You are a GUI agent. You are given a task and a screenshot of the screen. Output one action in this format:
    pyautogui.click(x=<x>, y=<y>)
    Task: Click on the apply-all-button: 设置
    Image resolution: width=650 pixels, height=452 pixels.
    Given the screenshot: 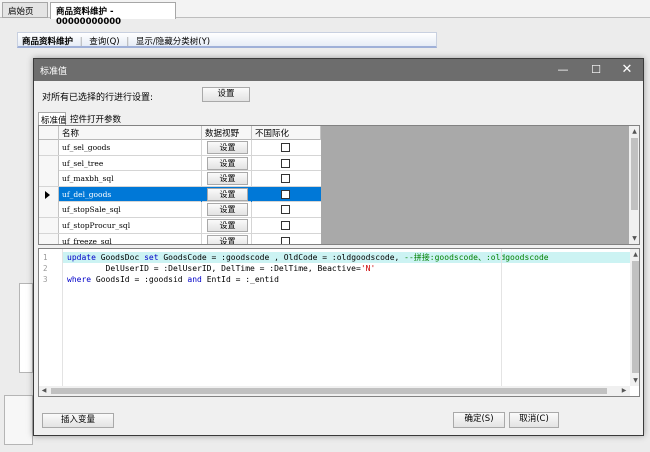 What is the action you would take?
    pyautogui.click(x=226, y=94)
    